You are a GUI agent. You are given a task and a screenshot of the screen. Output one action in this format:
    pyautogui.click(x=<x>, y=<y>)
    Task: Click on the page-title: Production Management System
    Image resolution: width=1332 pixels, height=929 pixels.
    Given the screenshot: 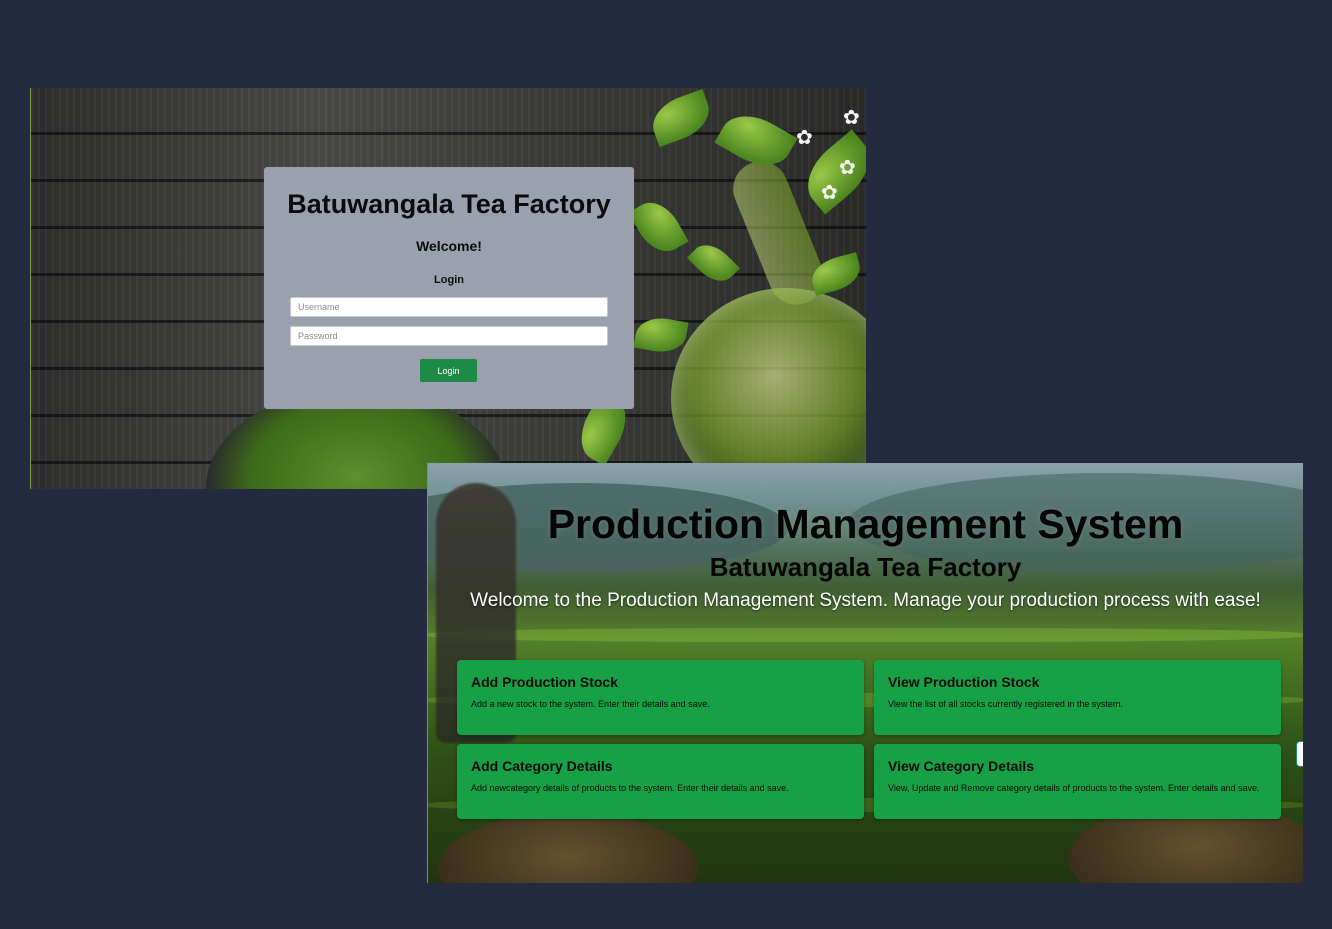 What is the action you would take?
    pyautogui.click(x=865, y=524)
    